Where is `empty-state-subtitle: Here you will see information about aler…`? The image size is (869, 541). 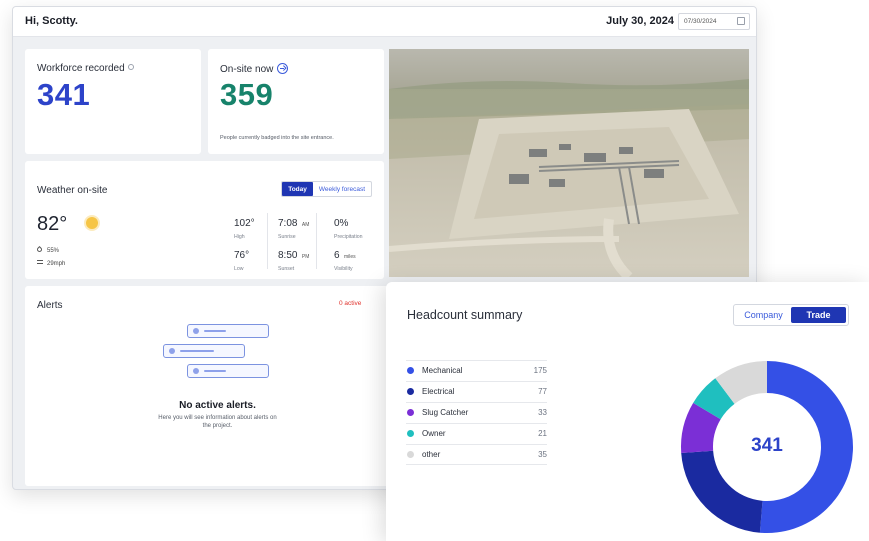
empty-state-subtitle: Here you will see information about aler… is located at coordinates (217, 422).